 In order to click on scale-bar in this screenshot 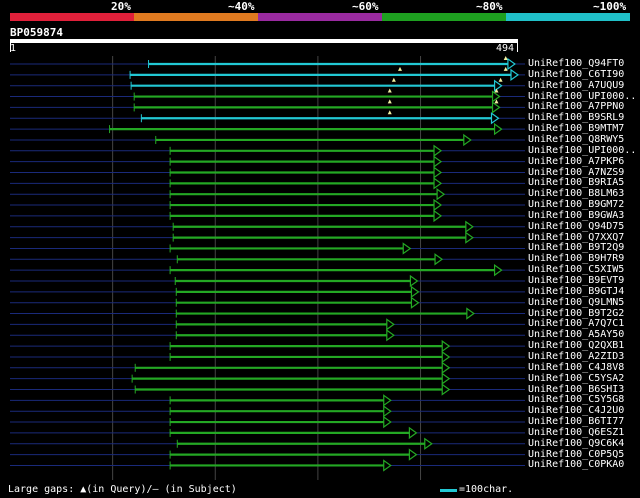, I will do `click(448, 490)`.